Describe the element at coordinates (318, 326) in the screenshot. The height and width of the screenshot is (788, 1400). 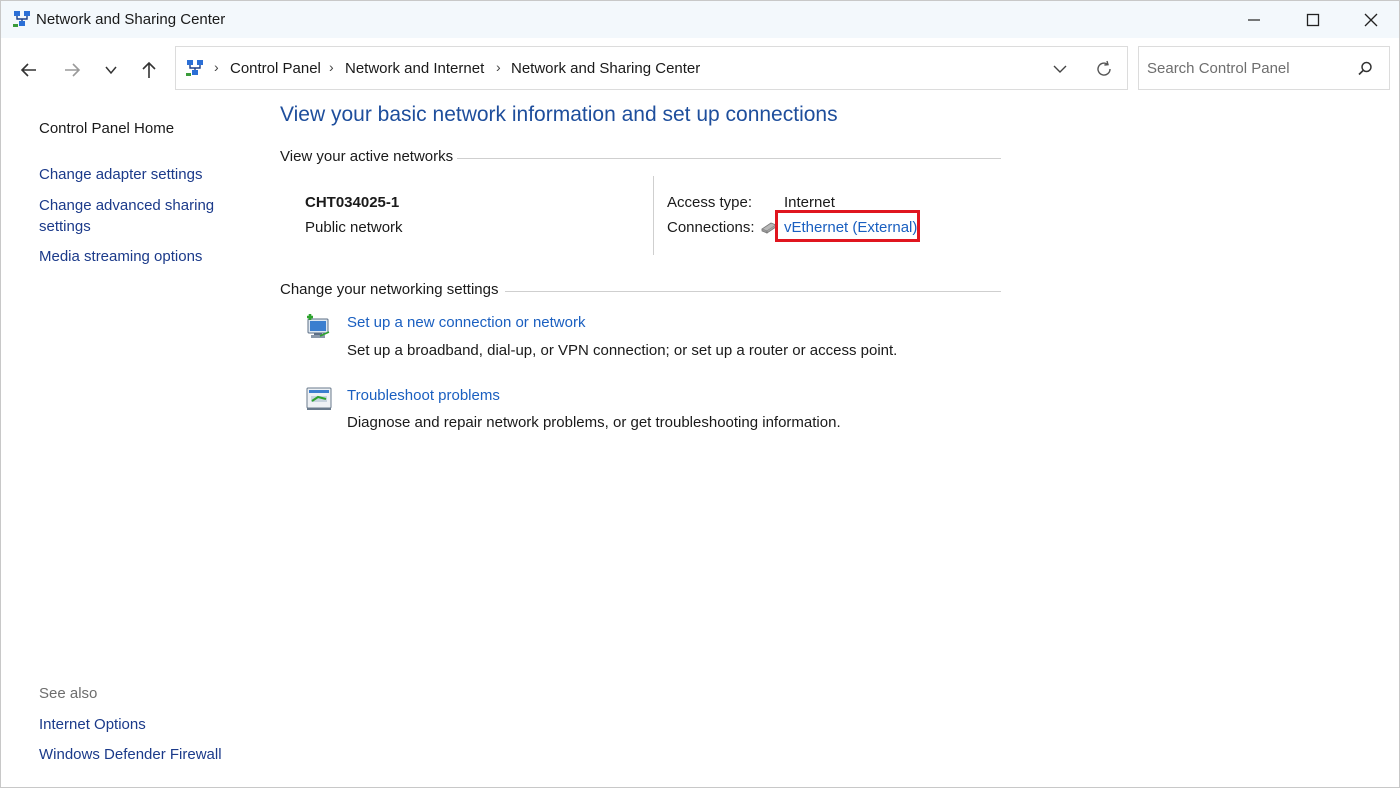
I see `new-connection-icon` at that location.